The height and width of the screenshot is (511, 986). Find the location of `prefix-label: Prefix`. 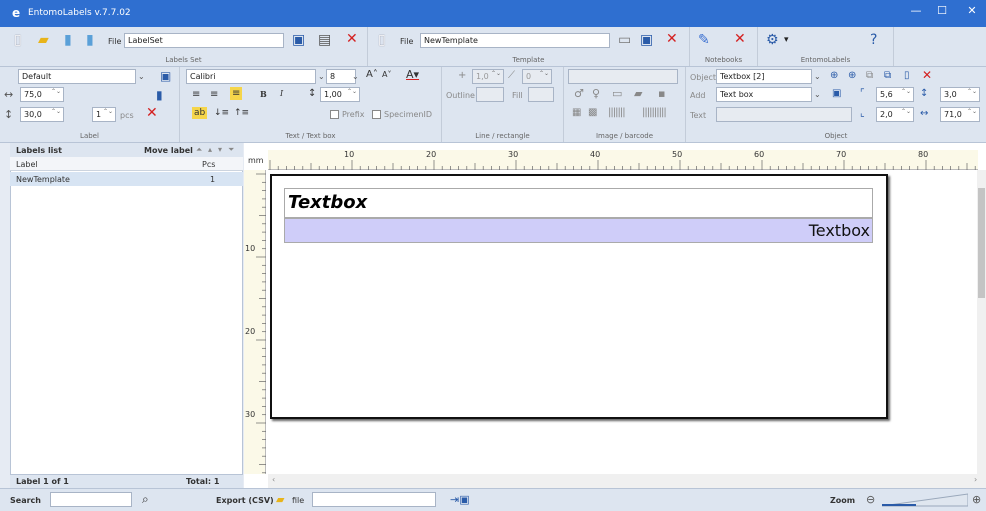

prefix-label: Prefix is located at coordinates (353, 114).